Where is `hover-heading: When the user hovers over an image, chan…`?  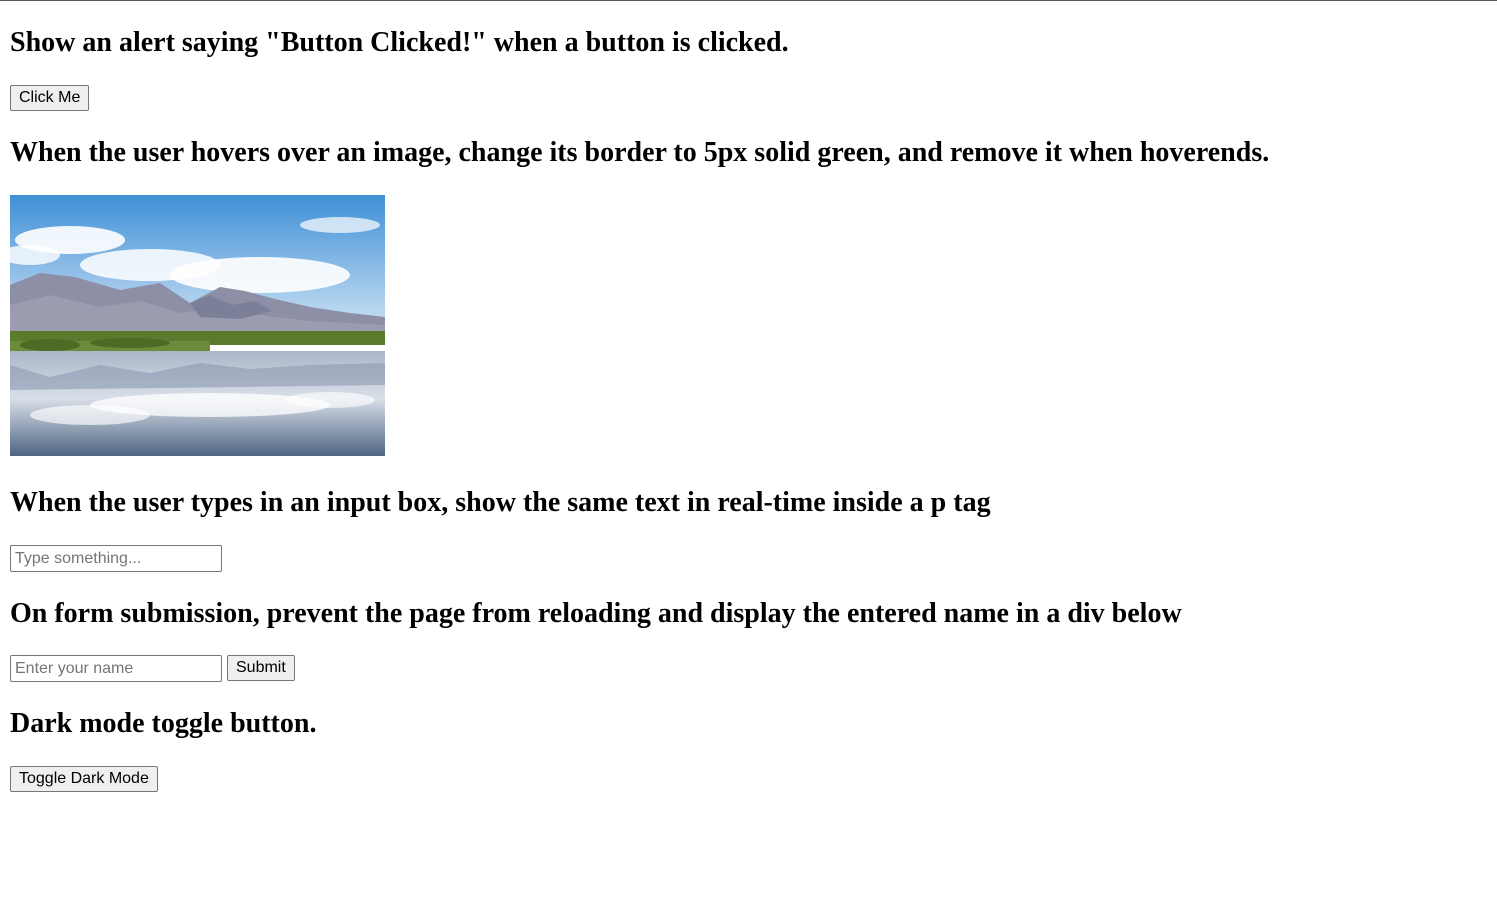 hover-heading: When the user hovers over an image, chan… is located at coordinates (640, 152).